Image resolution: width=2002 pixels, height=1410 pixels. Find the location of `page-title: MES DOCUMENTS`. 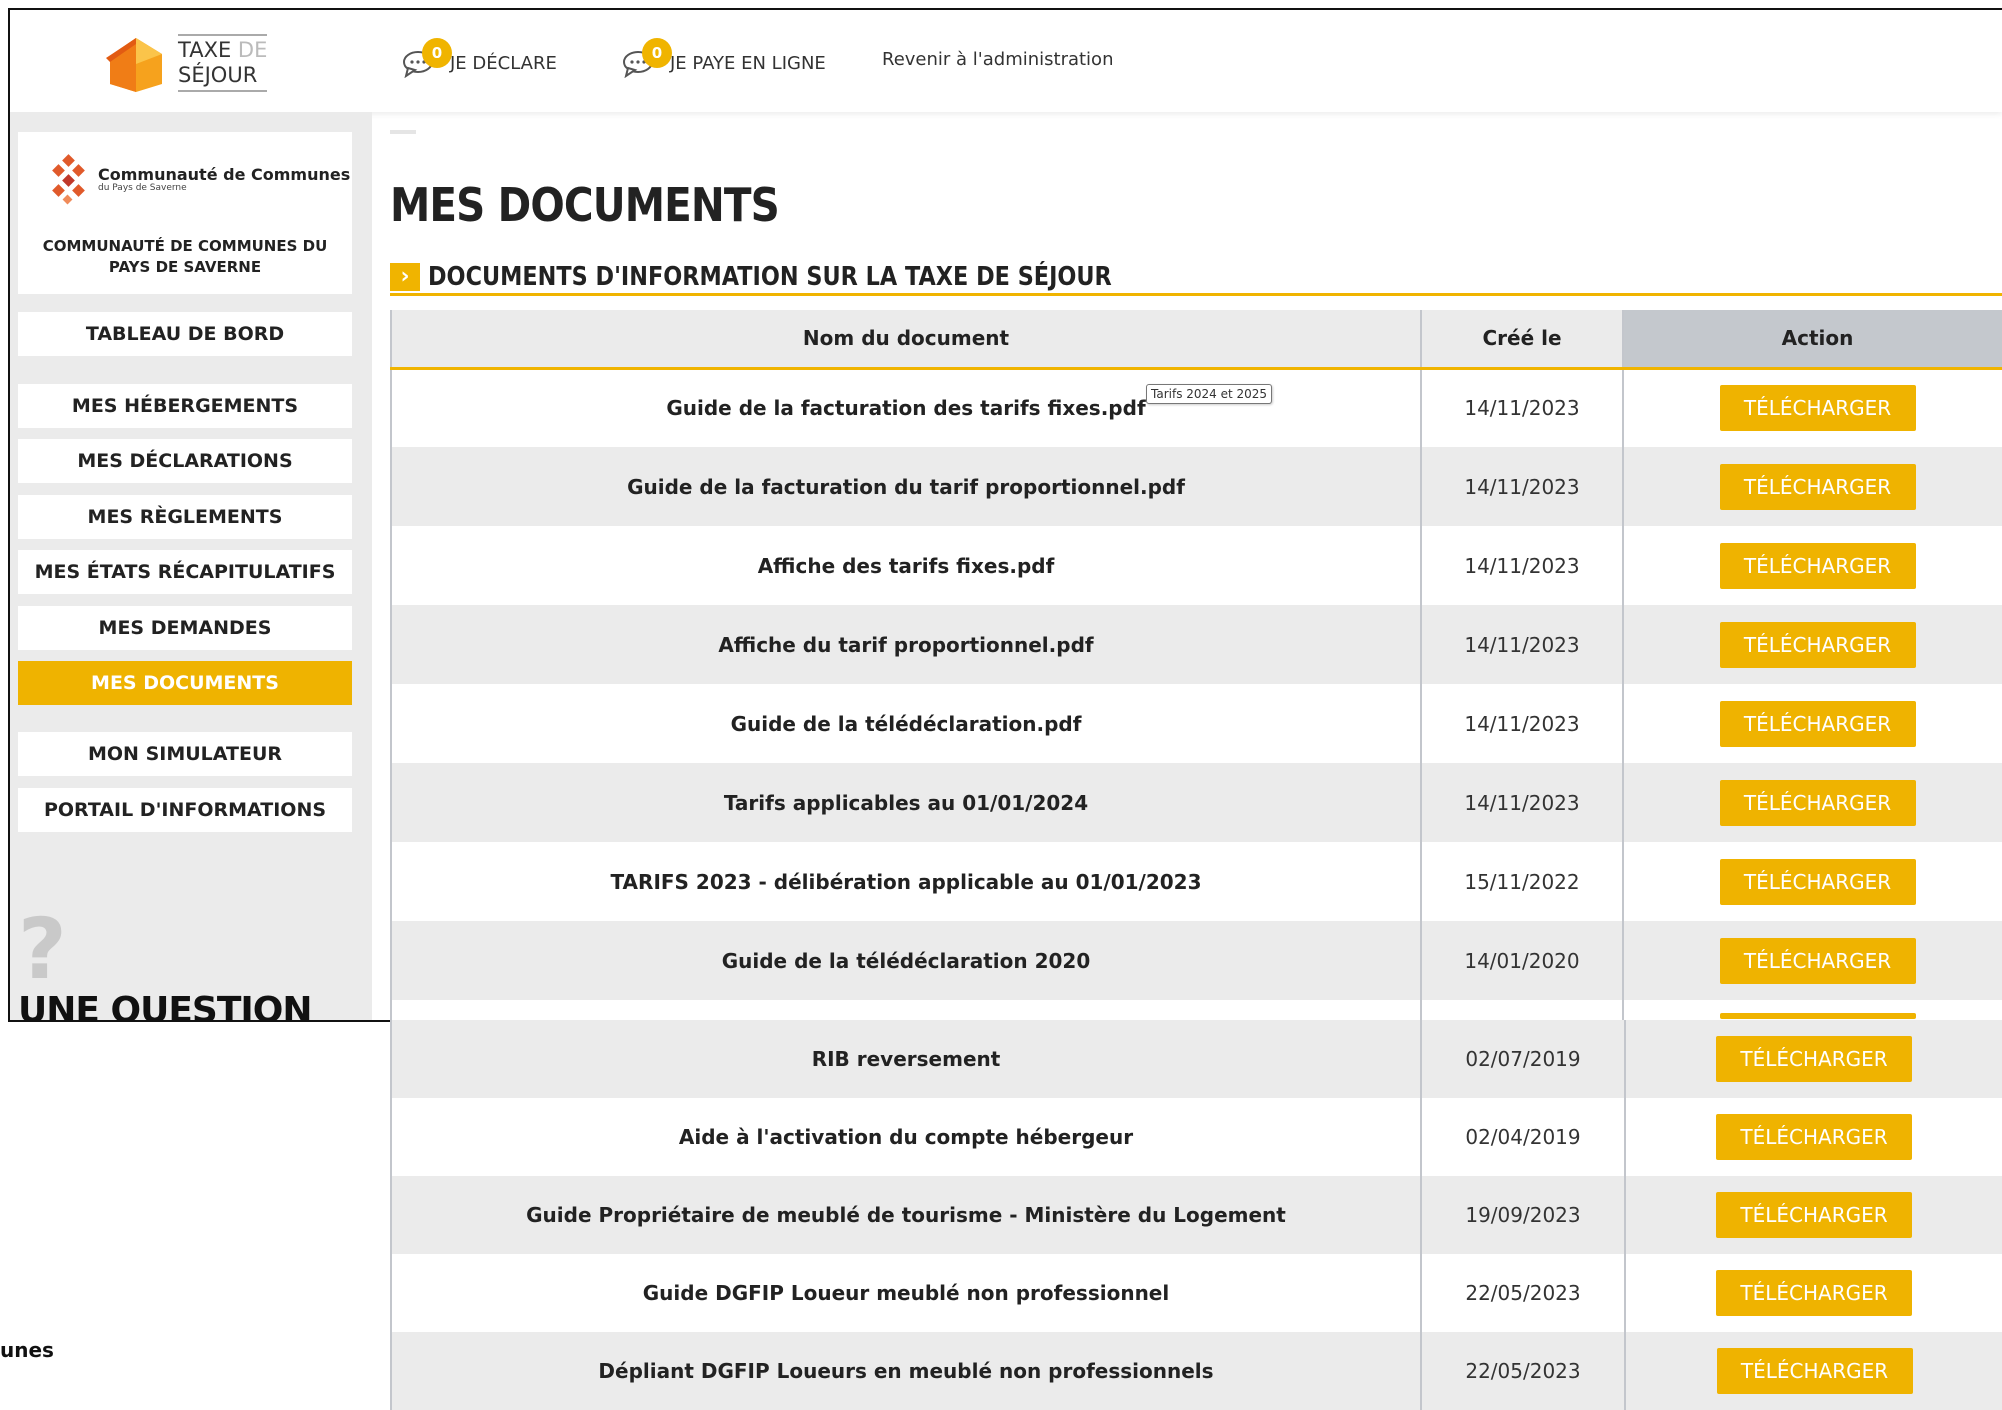

page-title: MES DOCUMENTS is located at coordinates (585, 205).